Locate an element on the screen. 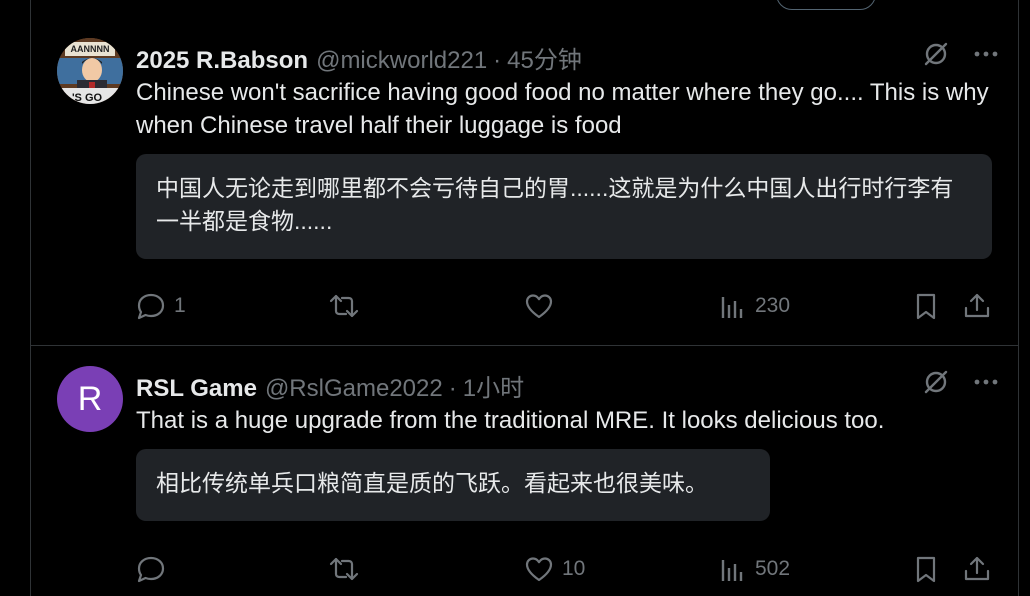 This screenshot has height=596, width=1030. avatar-letter: R is located at coordinates (90, 398).